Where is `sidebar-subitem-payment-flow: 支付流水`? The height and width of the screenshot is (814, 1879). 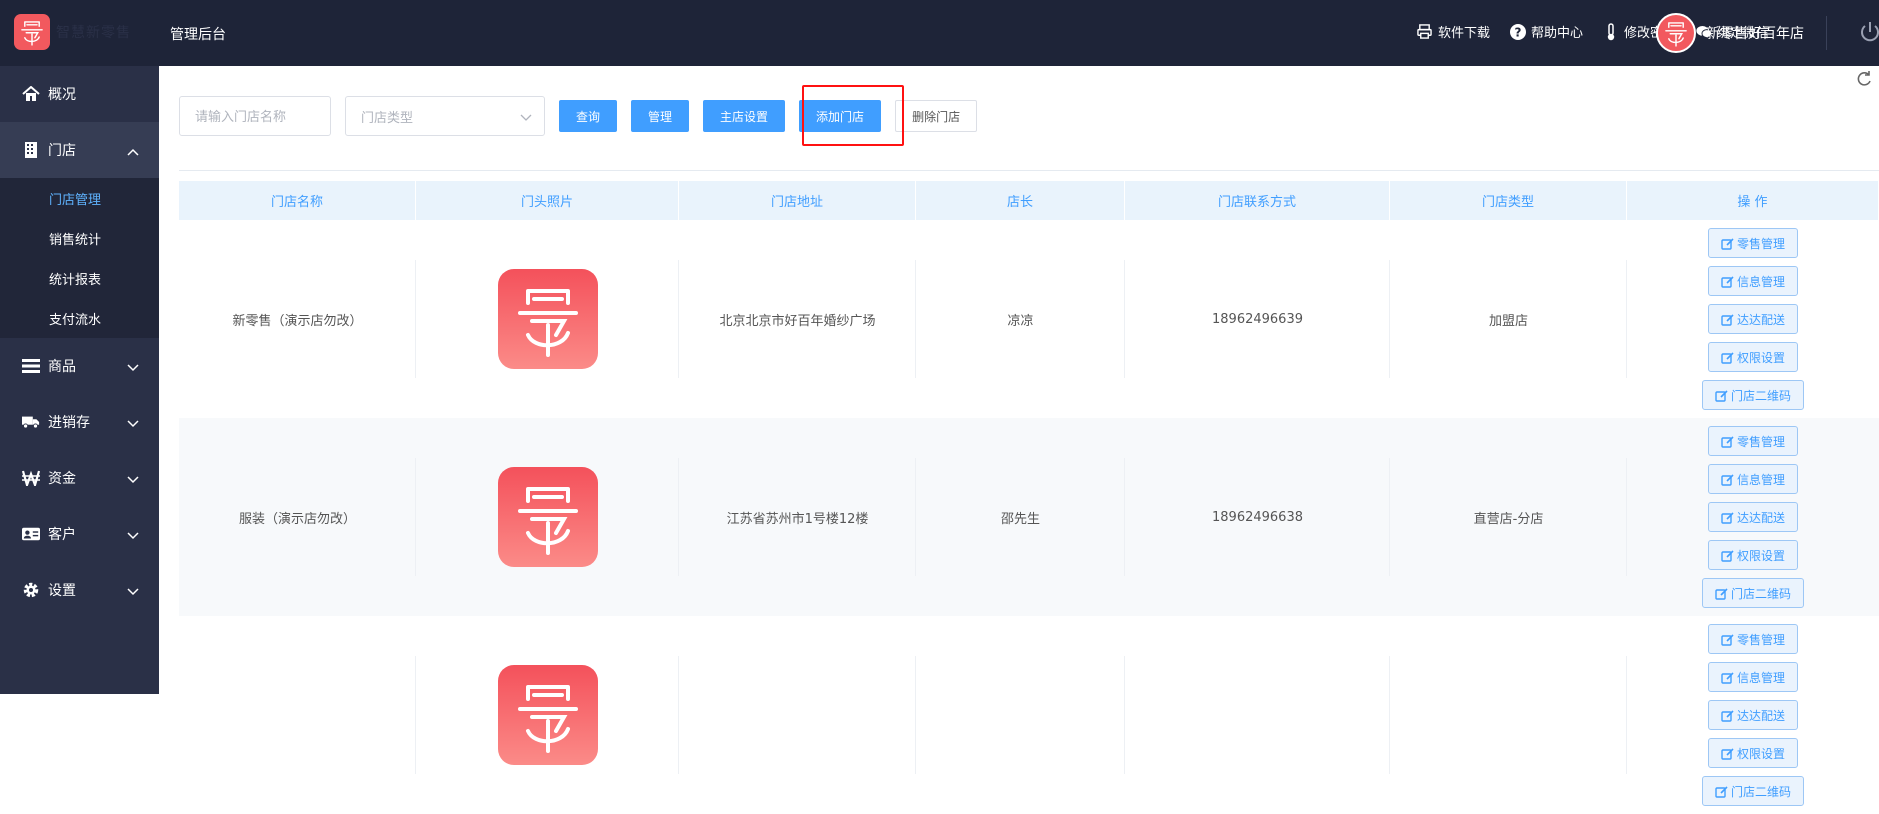 sidebar-subitem-payment-flow: 支付流水 is located at coordinates (79, 318).